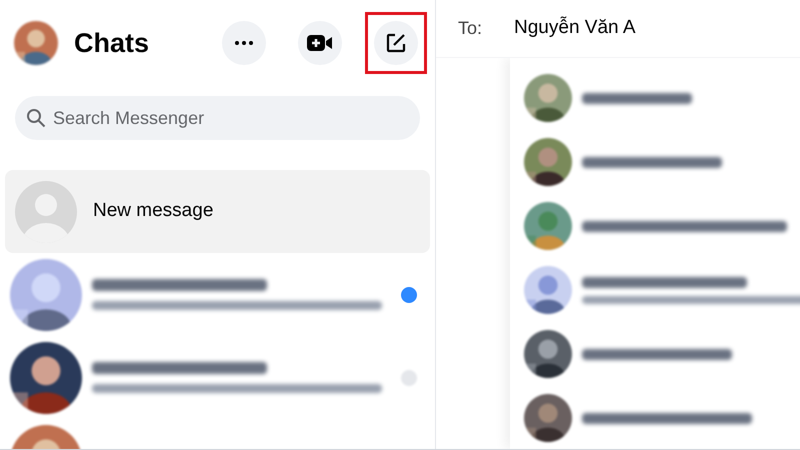  What do you see at coordinates (153, 211) in the screenshot?
I see `new-message-label: New message` at bounding box center [153, 211].